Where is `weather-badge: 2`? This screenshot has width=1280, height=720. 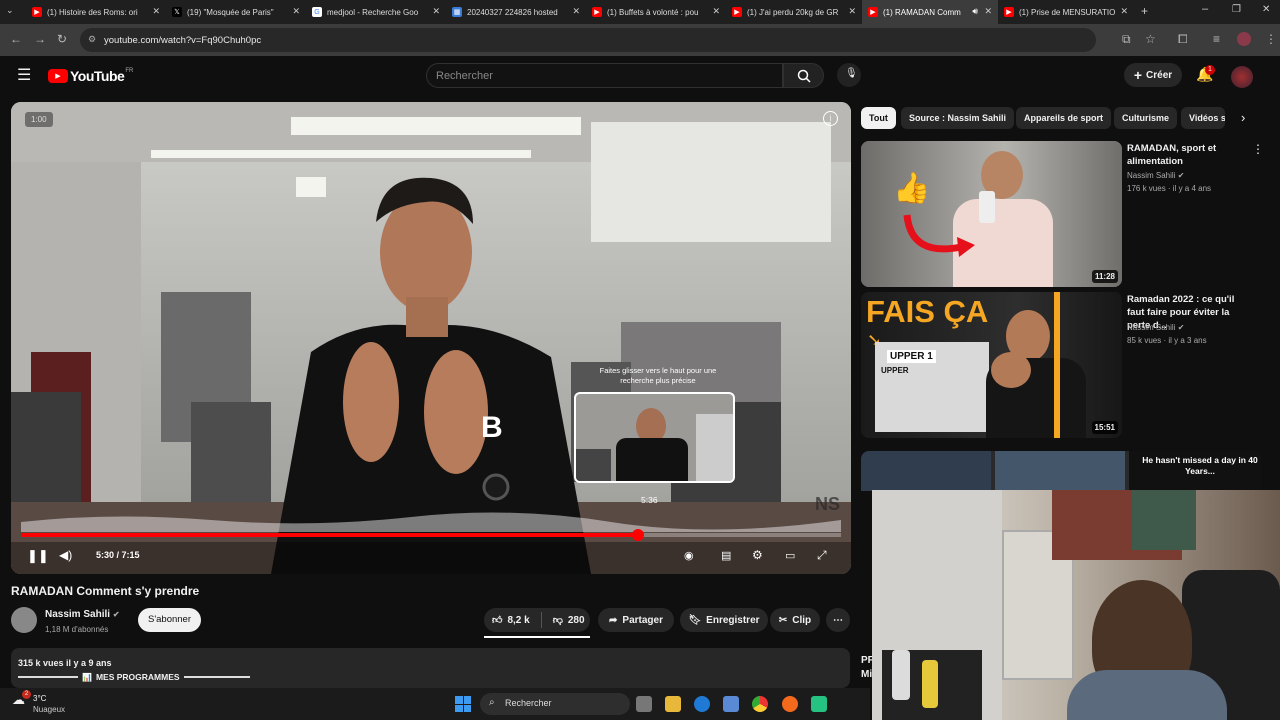
weather-badge: 2 is located at coordinates (26, 694).